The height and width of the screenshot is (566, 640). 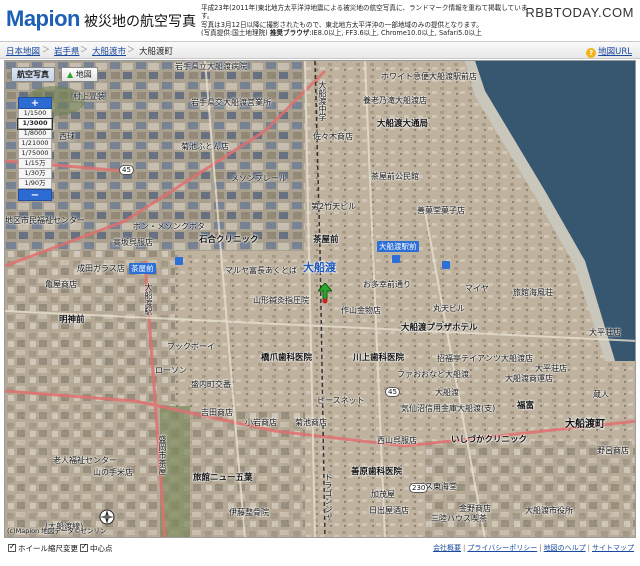 I want to click on map-label: 第2竹天ビル, so click(x=334, y=206).